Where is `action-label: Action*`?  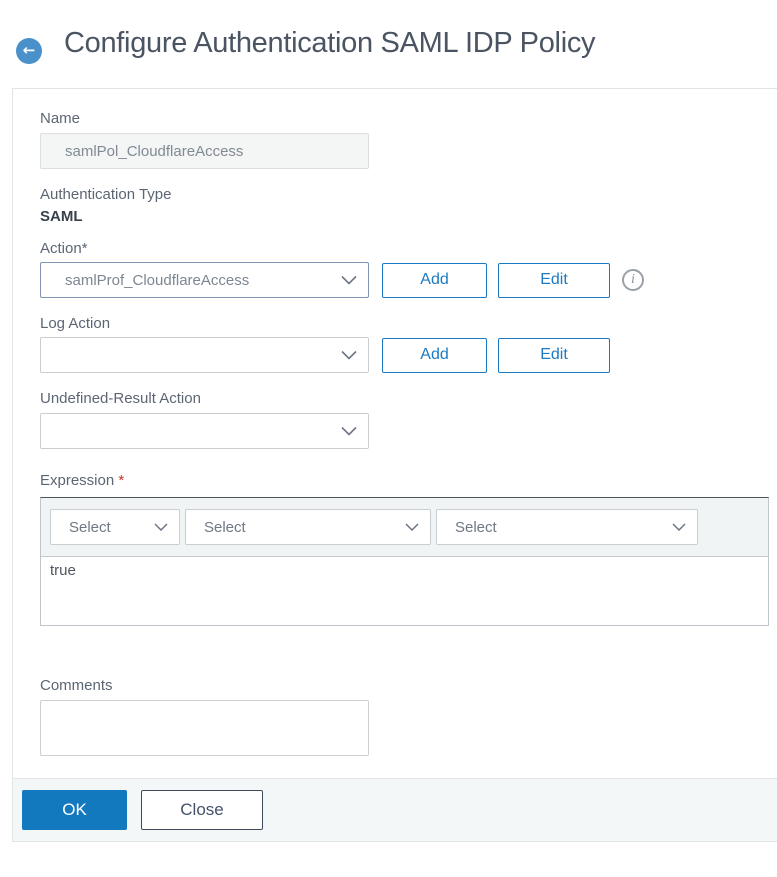
action-label: Action* is located at coordinates (64, 248).